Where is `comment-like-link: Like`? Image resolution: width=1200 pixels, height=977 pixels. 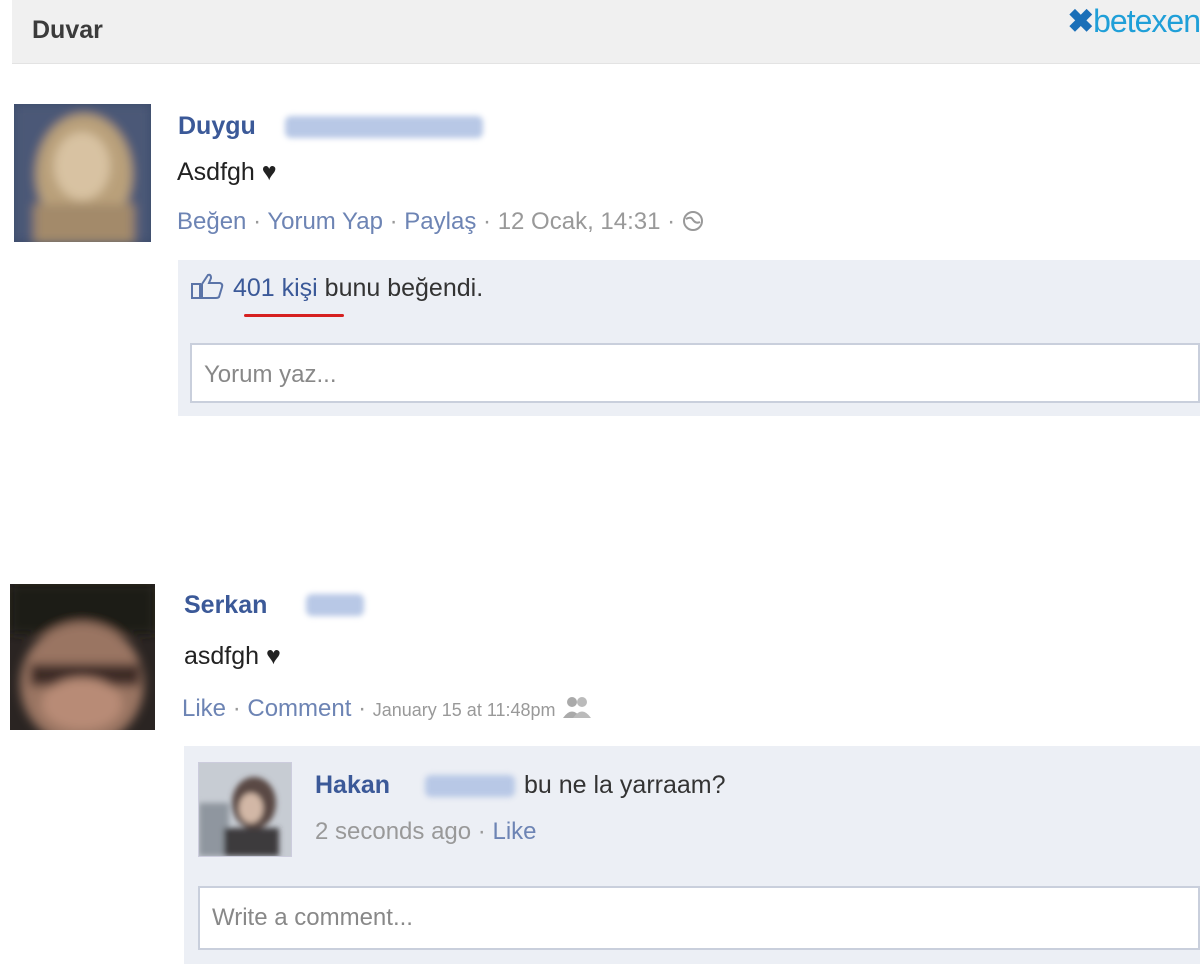 comment-like-link: Like is located at coordinates (514, 831).